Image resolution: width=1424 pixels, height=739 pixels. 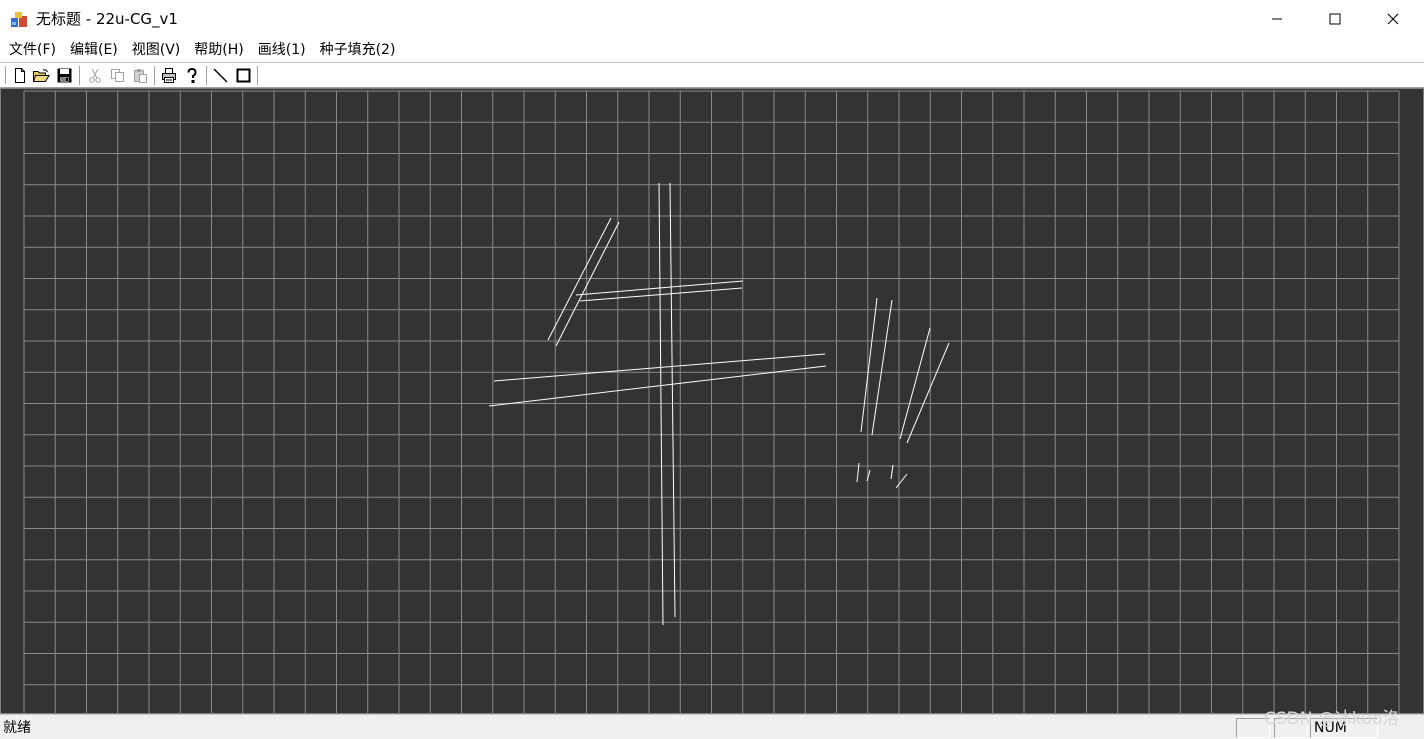 I want to click on new-file-button, so click(x=19, y=75).